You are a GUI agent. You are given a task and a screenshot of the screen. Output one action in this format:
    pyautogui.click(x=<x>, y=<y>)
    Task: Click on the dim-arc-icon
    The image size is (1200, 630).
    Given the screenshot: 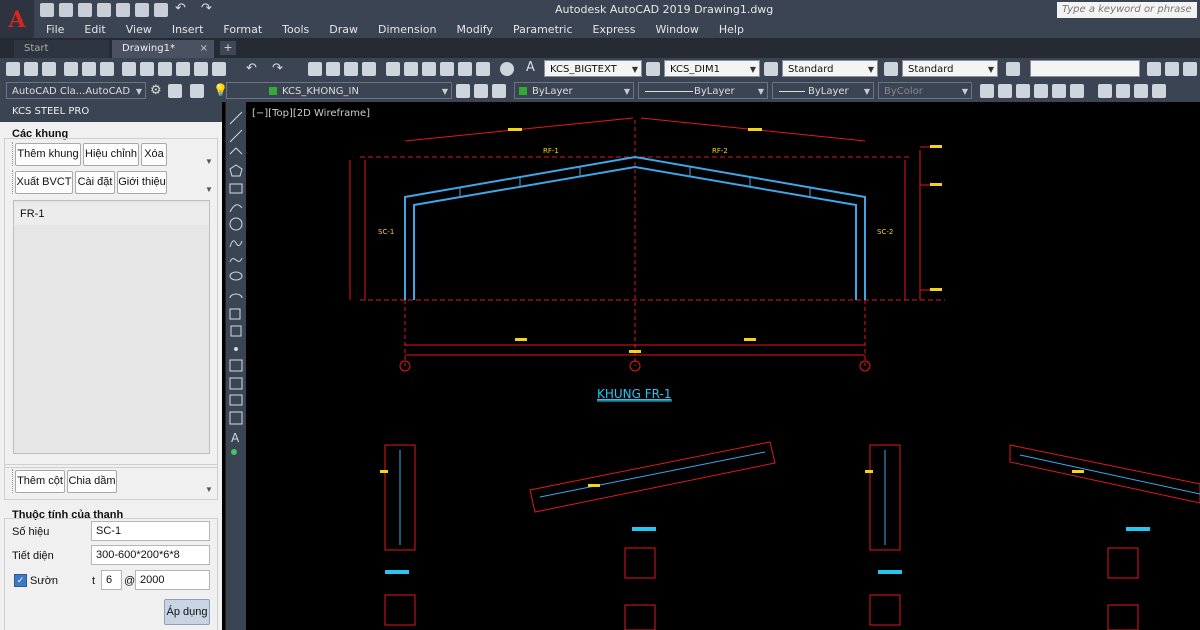 What is the action you would take?
    pyautogui.click(x=1023, y=91)
    